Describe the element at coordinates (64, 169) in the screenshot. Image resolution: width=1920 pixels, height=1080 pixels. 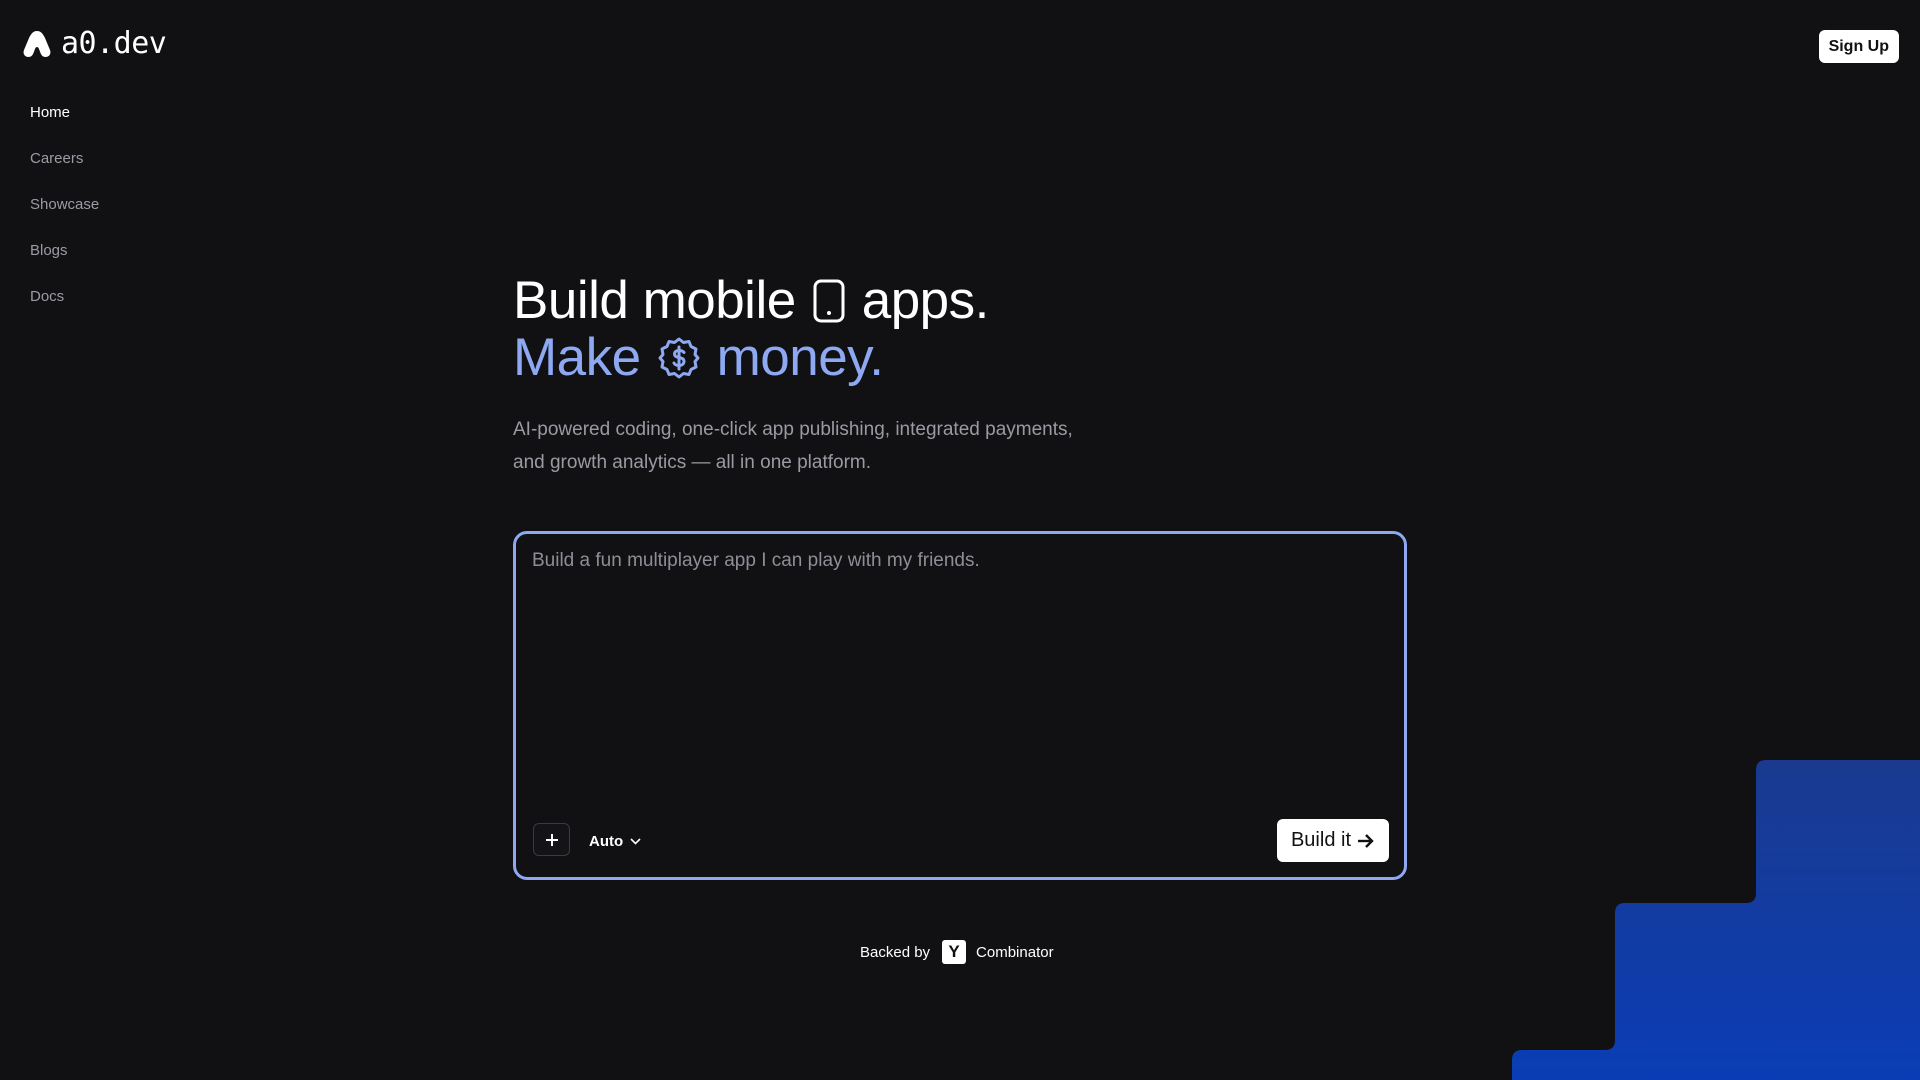
I see `sidebar-item-careers: Careers` at that location.